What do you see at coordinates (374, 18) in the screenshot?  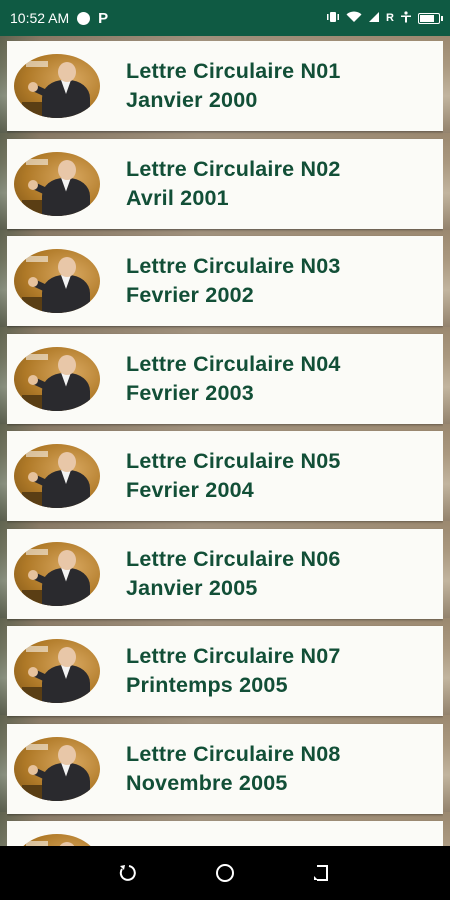 I see `signal-icon` at bounding box center [374, 18].